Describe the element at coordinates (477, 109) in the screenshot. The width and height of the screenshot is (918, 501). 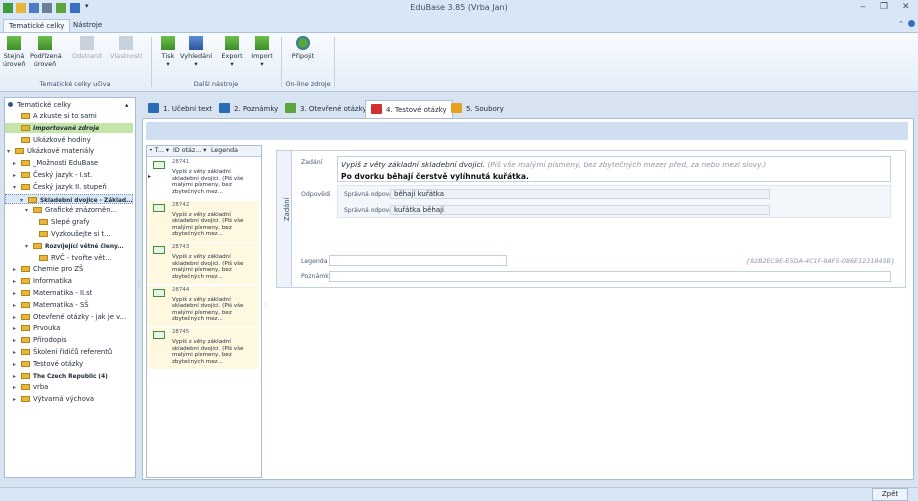
I see `tab-soubory: 5. Soubory` at that location.